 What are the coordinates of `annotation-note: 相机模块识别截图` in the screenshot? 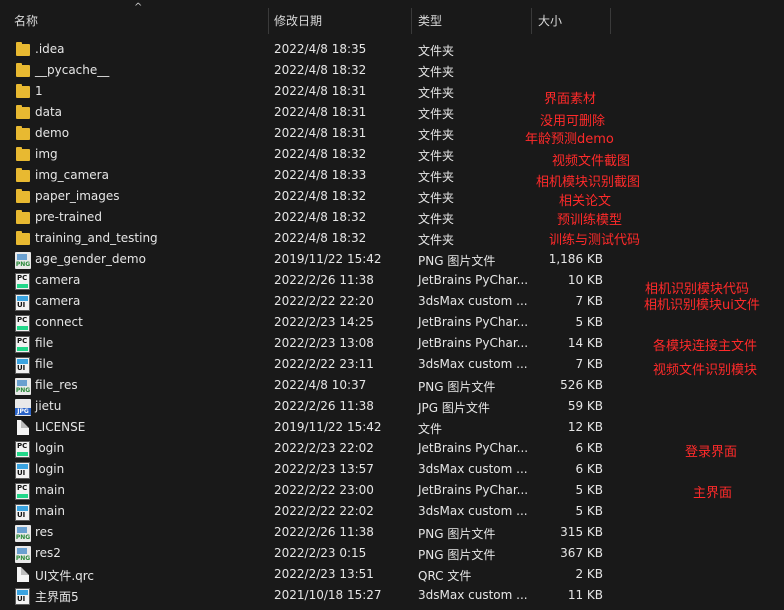 It's located at (588, 182).